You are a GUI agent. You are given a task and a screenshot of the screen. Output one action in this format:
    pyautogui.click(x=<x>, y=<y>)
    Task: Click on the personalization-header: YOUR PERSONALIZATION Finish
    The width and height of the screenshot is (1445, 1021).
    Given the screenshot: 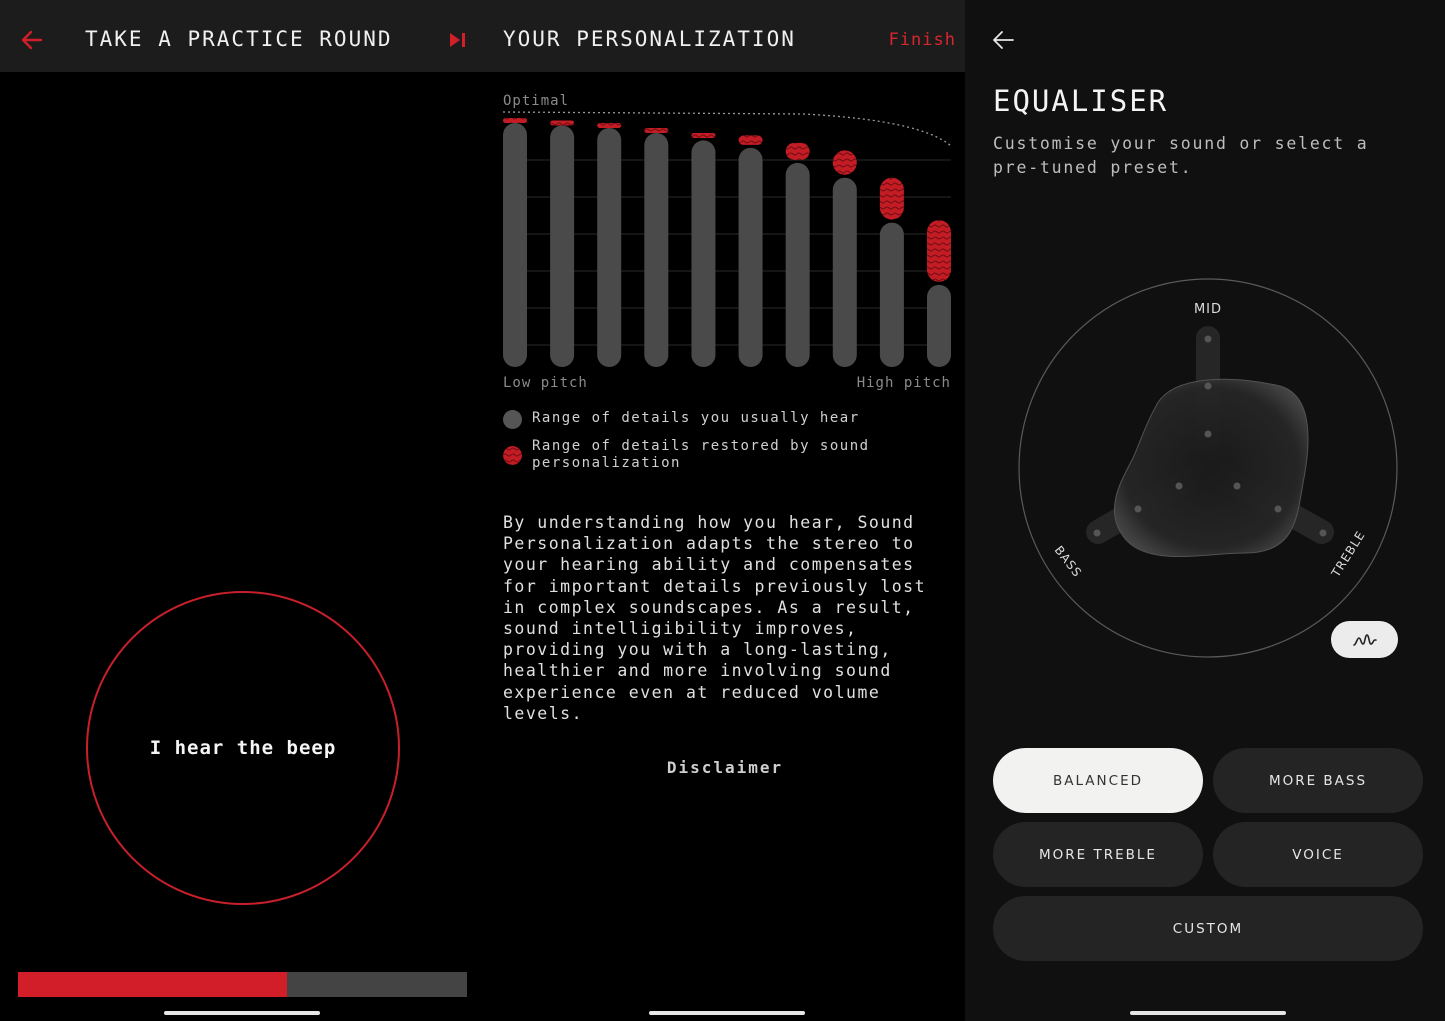 What is the action you would take?
    pyautogui.click(x=725, y=36)
    